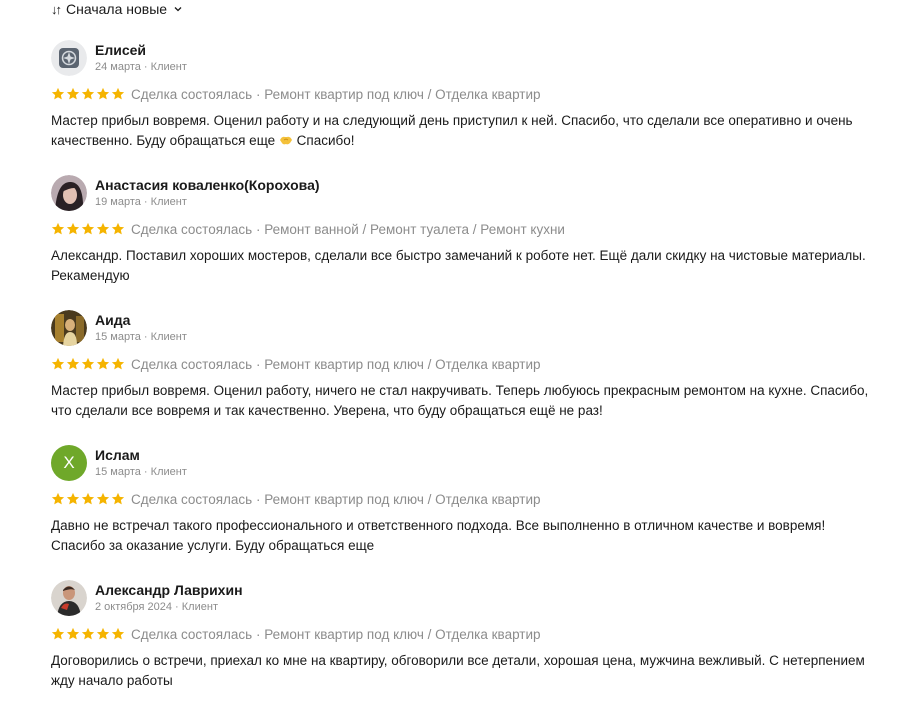 The height and width of the screenshot is (706, 917). What do you see at coordinates (169, 590) in the screenshot?
I see `reviewer-name: Александр Лаврихин` at bounding box center [169, 590].